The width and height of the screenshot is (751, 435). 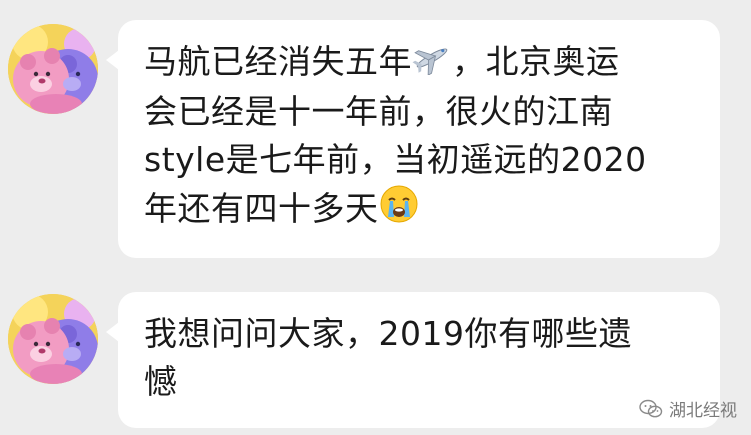 I want to click on message-line: 会已经是十一年前，很火的江南, so click(x=378, y=111).